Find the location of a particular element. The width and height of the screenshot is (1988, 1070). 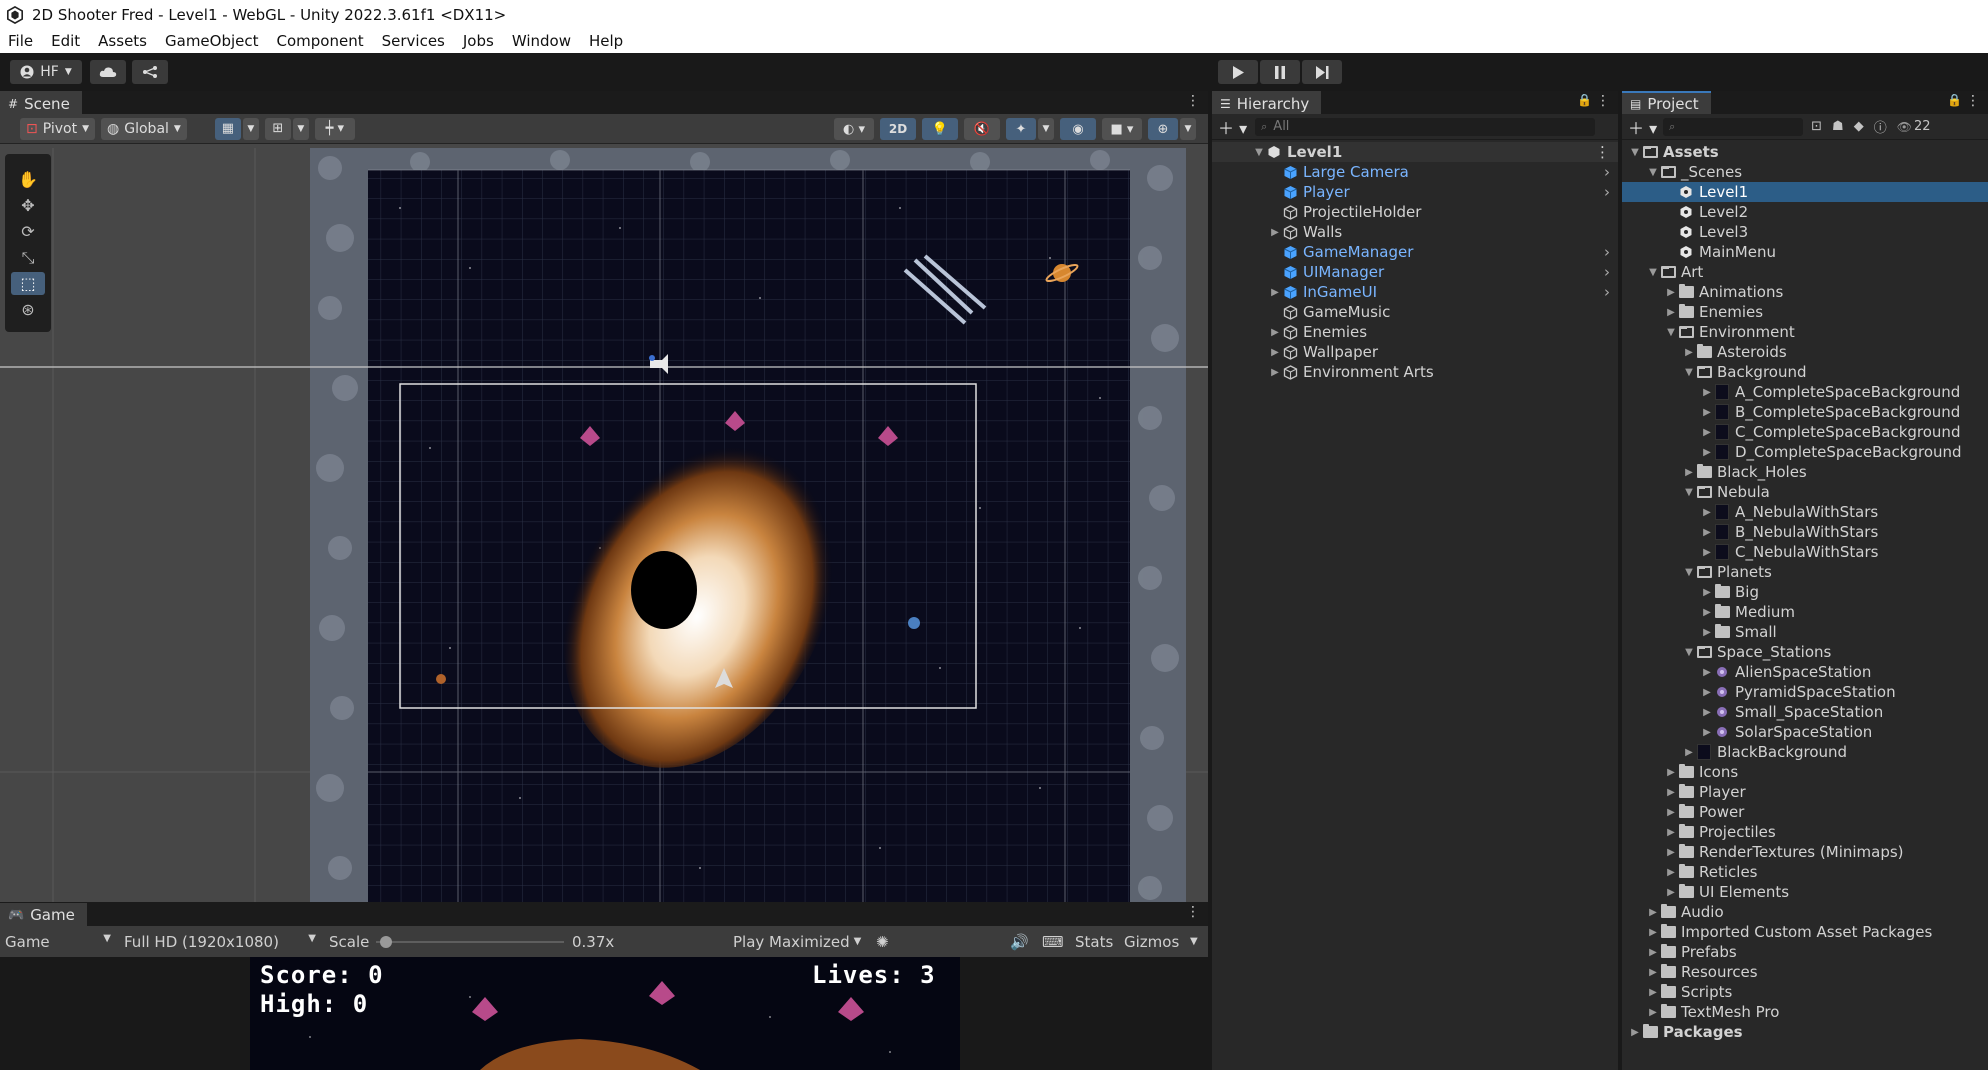

tab-hierarchy: ☰ Hierarchy is located at coordinates (1267, 102).